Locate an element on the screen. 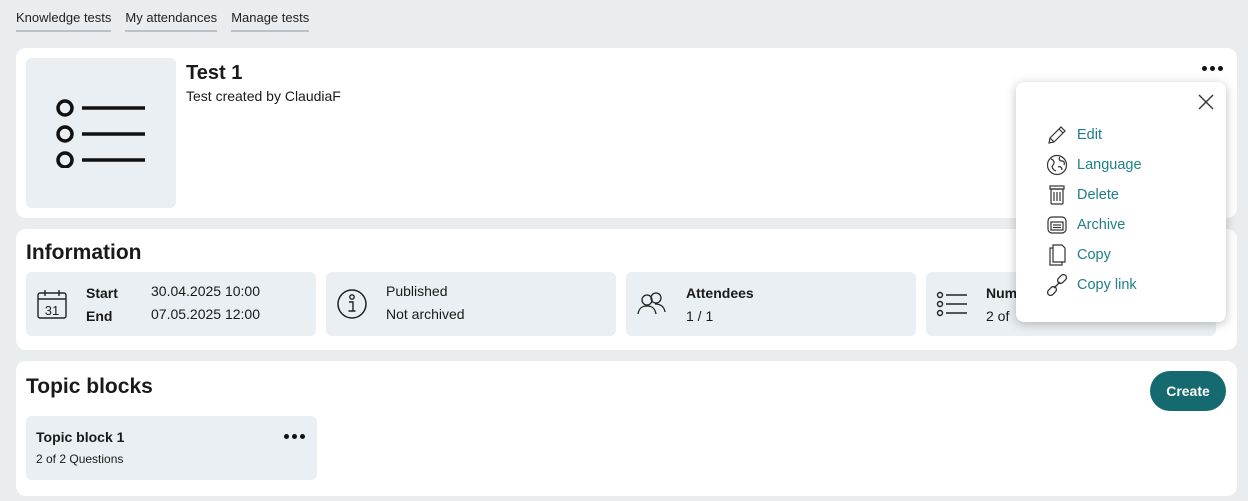  menu-item-archive: Archive is located at coordinates (1094, 225).